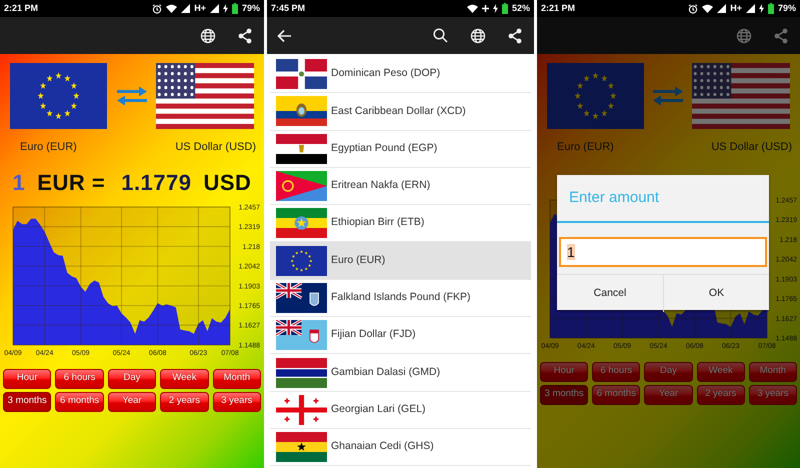  I want to click on dialog-title: Enter amount, so click(663, 199).